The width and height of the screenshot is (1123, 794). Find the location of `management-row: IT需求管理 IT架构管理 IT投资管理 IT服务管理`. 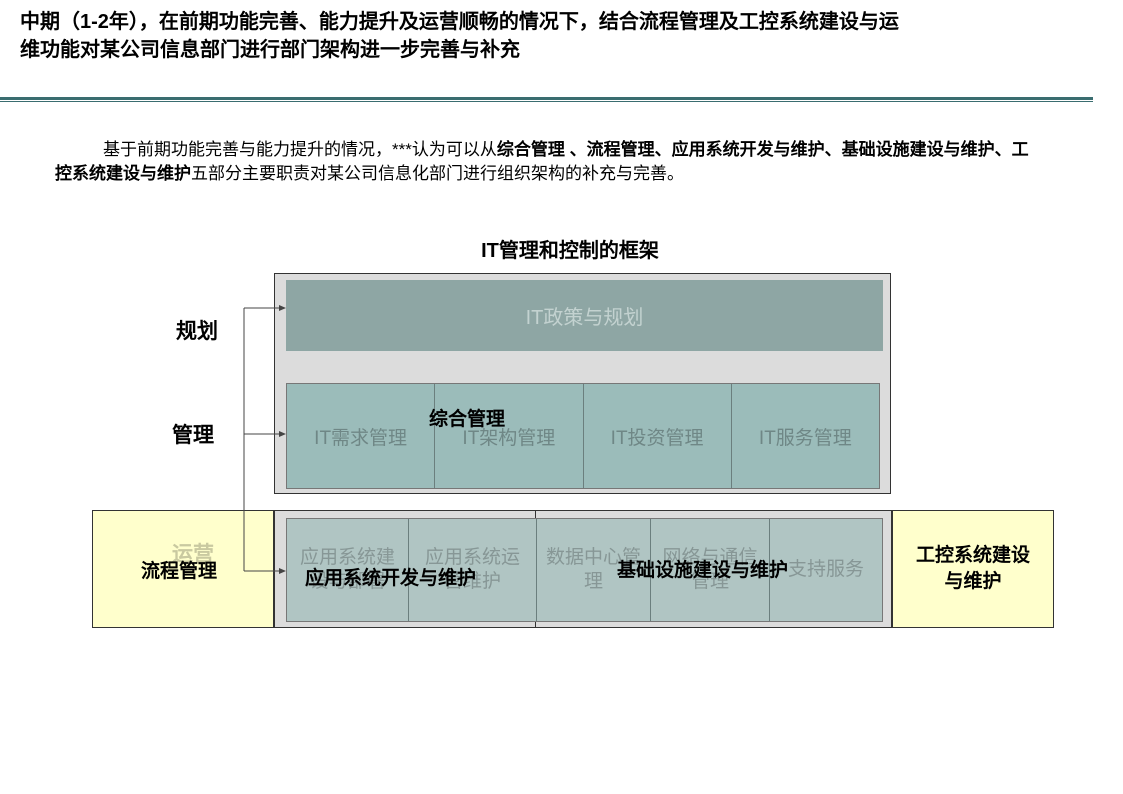

management-row: IT需求管理 IT架构管理 IT投资管理 IT服务管理 is located at coordinates (583, 436).